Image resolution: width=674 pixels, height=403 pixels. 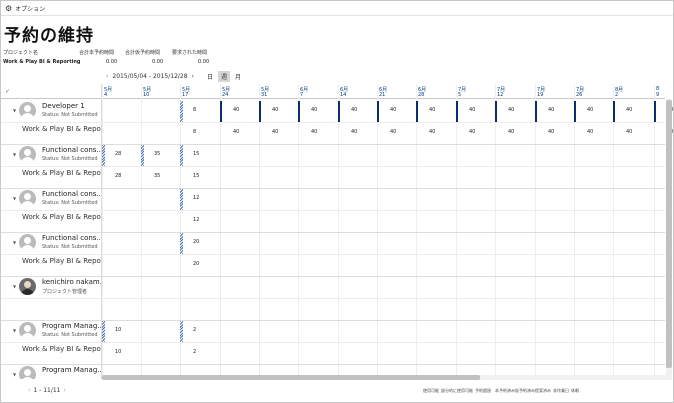 What do you see at coordinates (525, 391) in the screenshot?
I see `legend-item: 仮予約済み` at bounding box center [525, 391].